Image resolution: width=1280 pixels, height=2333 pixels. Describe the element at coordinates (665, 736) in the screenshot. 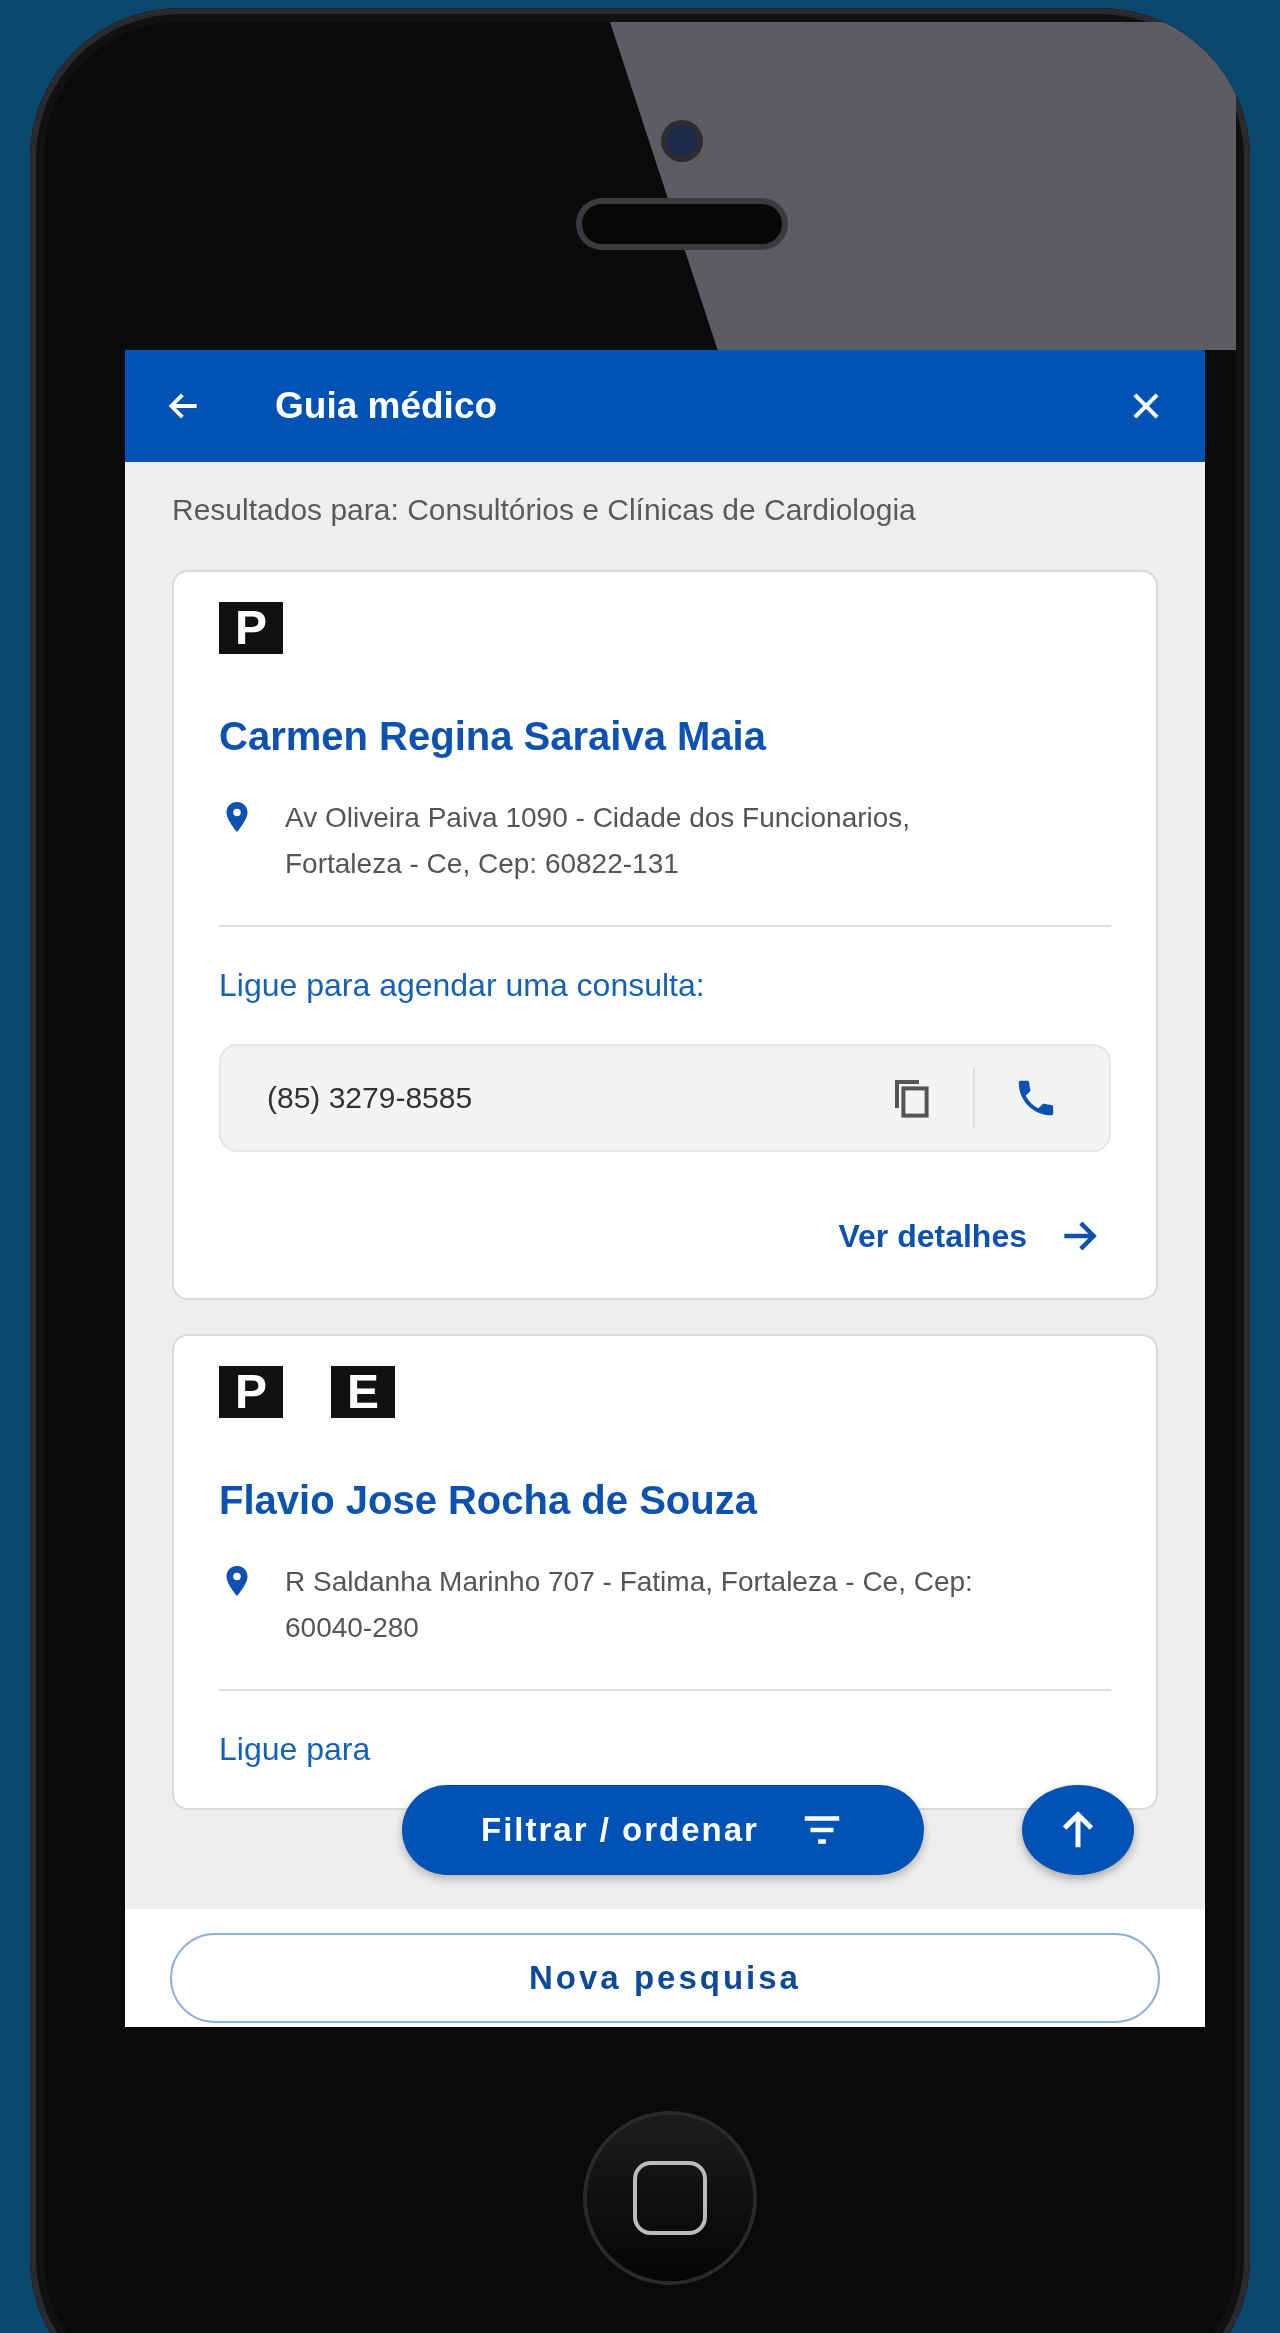

I see `provider-name: Carmen Regina Saraiva Maia` at that location.